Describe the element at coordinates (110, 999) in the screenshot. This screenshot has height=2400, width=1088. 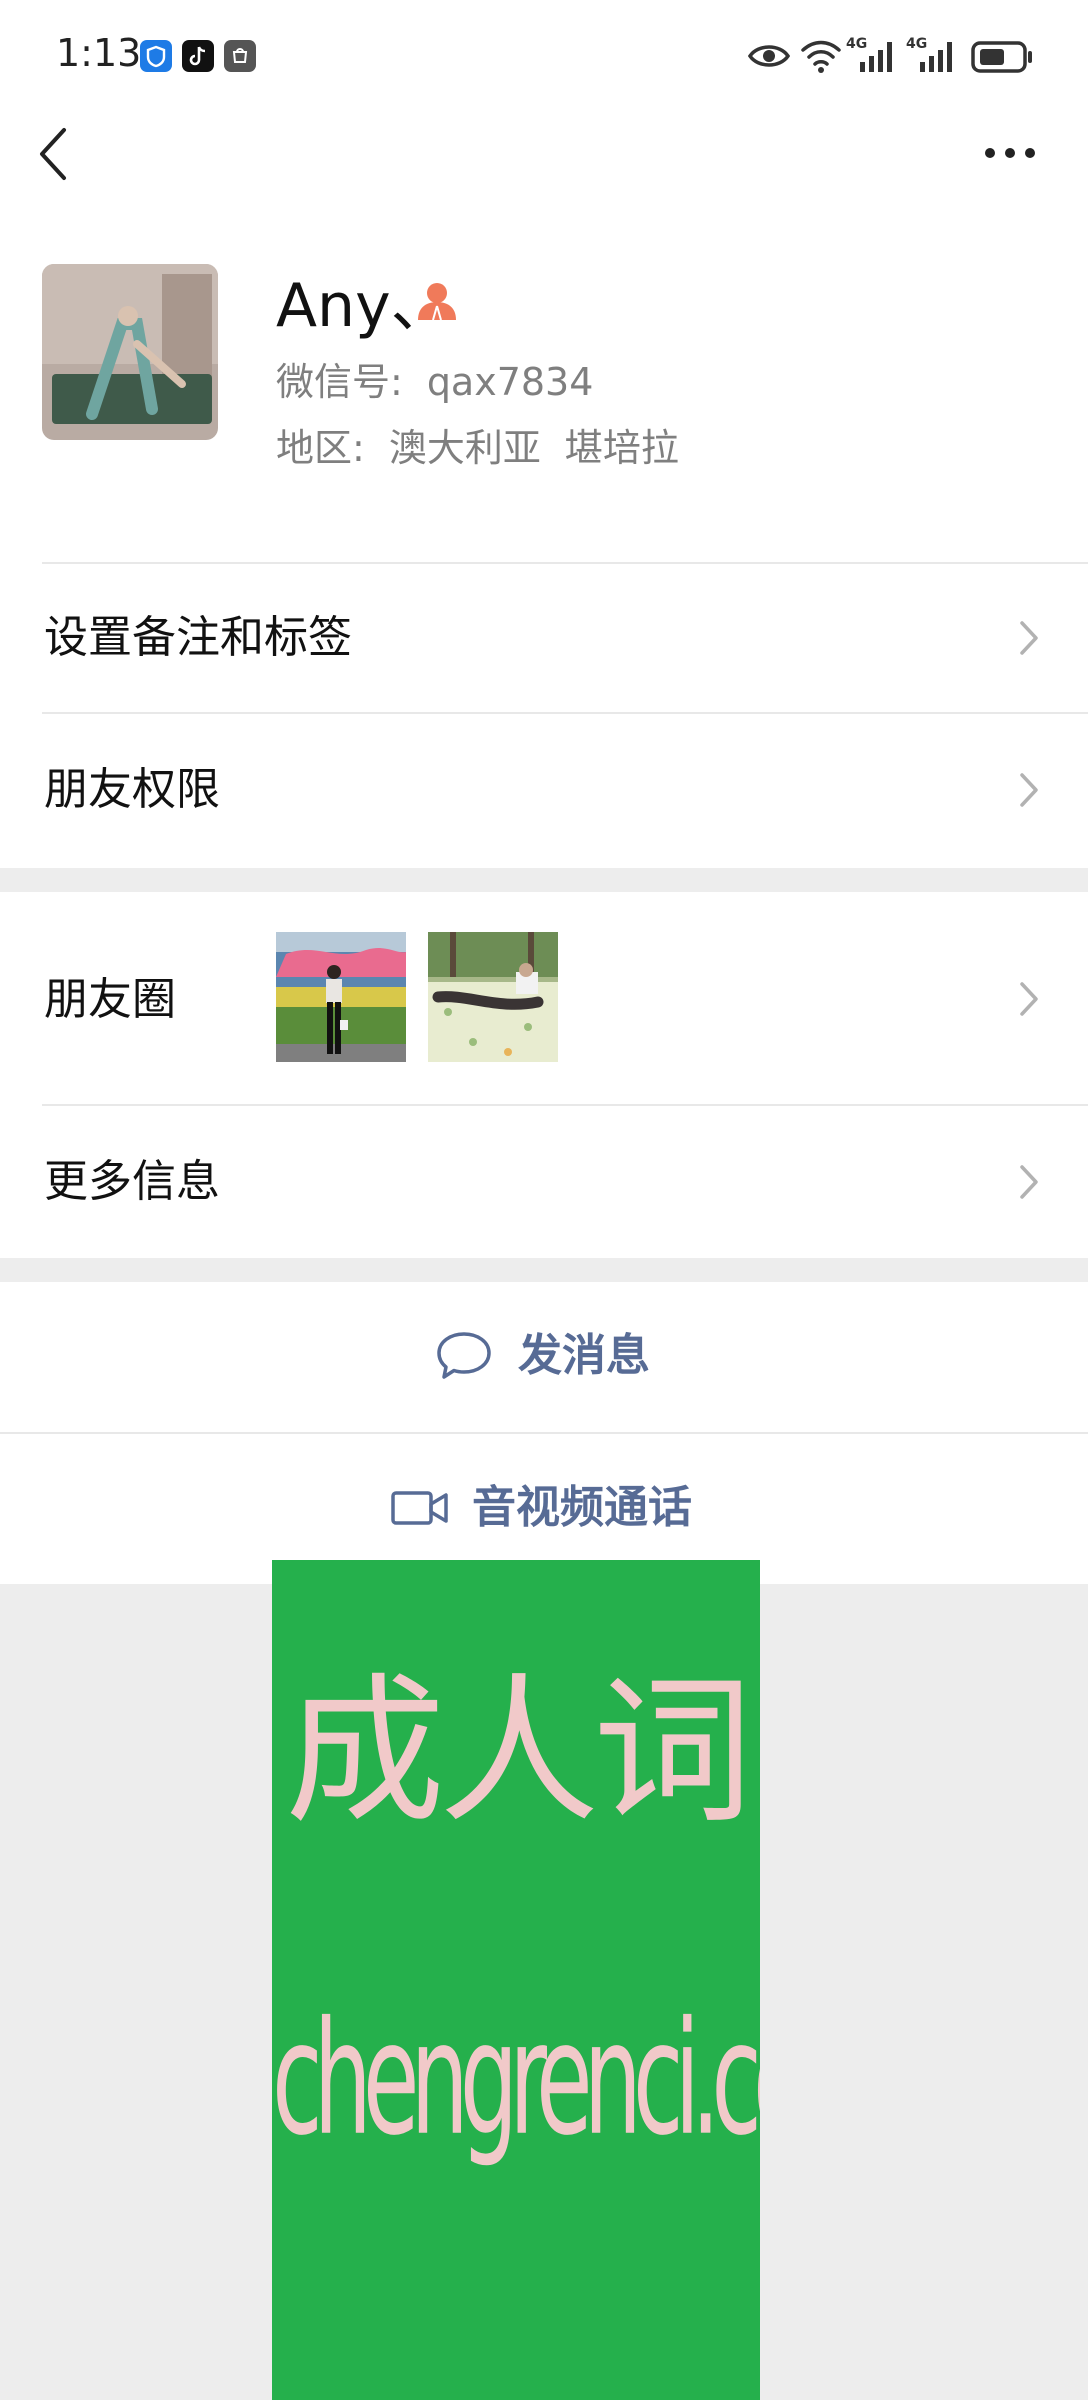
I see `moments-label: 朋友圈` at that location.